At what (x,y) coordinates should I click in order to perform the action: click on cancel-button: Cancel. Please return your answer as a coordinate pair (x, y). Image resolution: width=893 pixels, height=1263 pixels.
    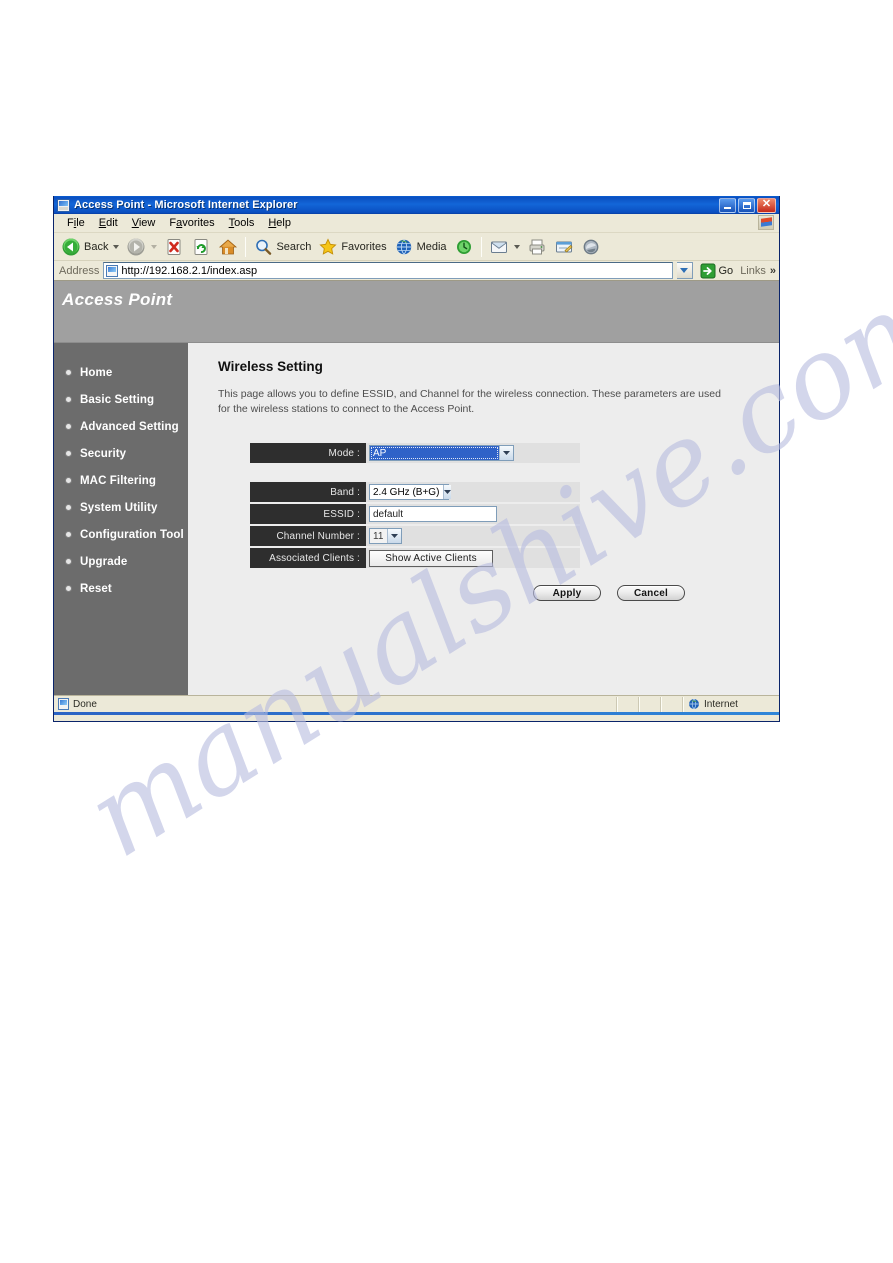
    Looking at the image, I should click on (651, 593).